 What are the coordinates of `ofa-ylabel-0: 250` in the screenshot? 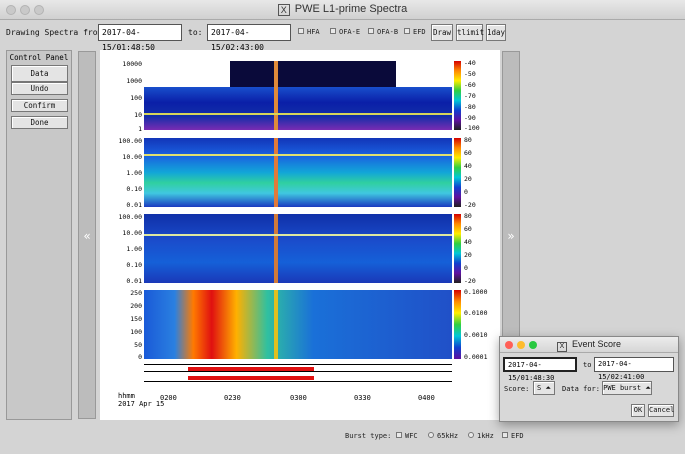 It's located at (136, 293).